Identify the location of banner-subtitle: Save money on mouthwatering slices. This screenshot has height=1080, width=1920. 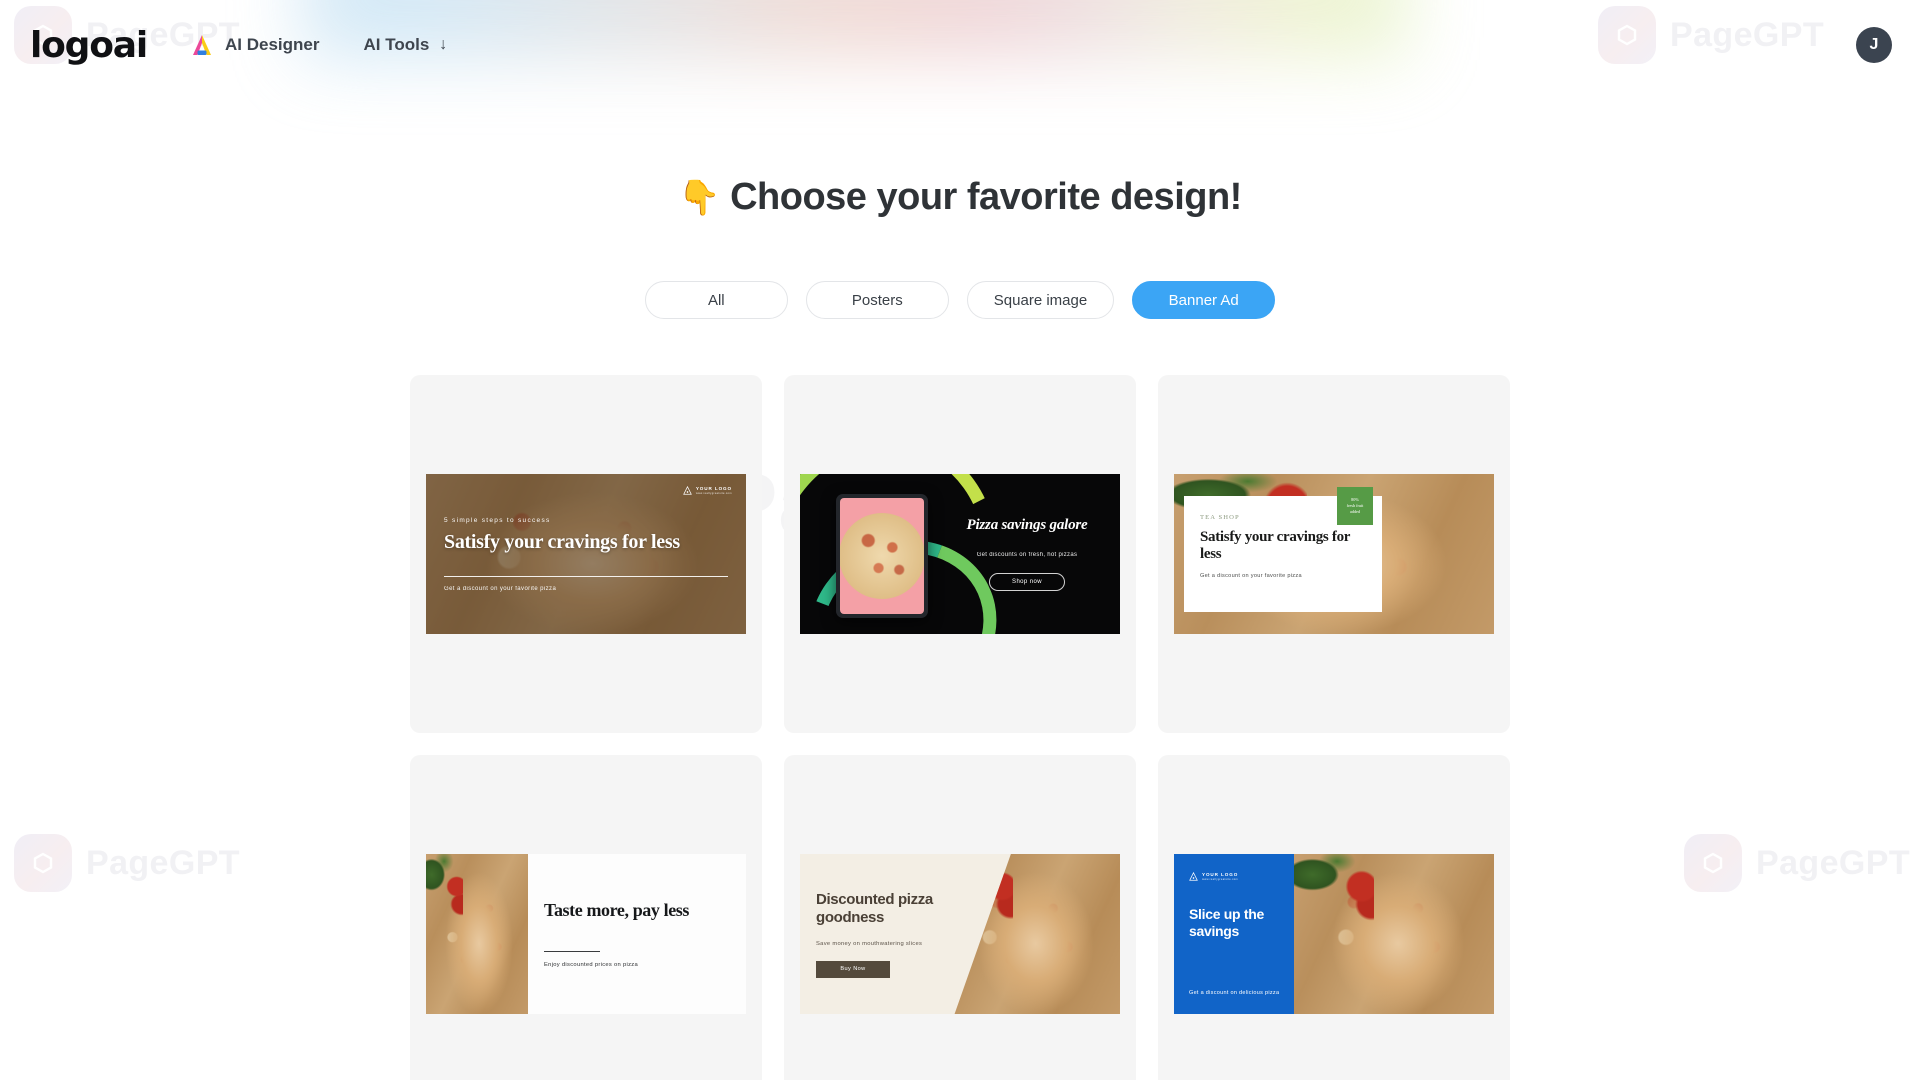
(869, 943).